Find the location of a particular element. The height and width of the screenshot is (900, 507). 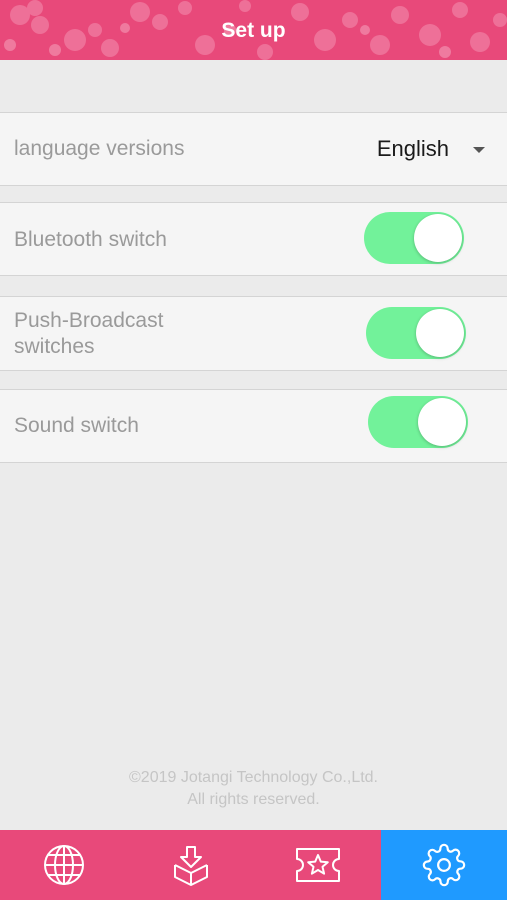

language-select-value: English is located at coordinates (413, 149).